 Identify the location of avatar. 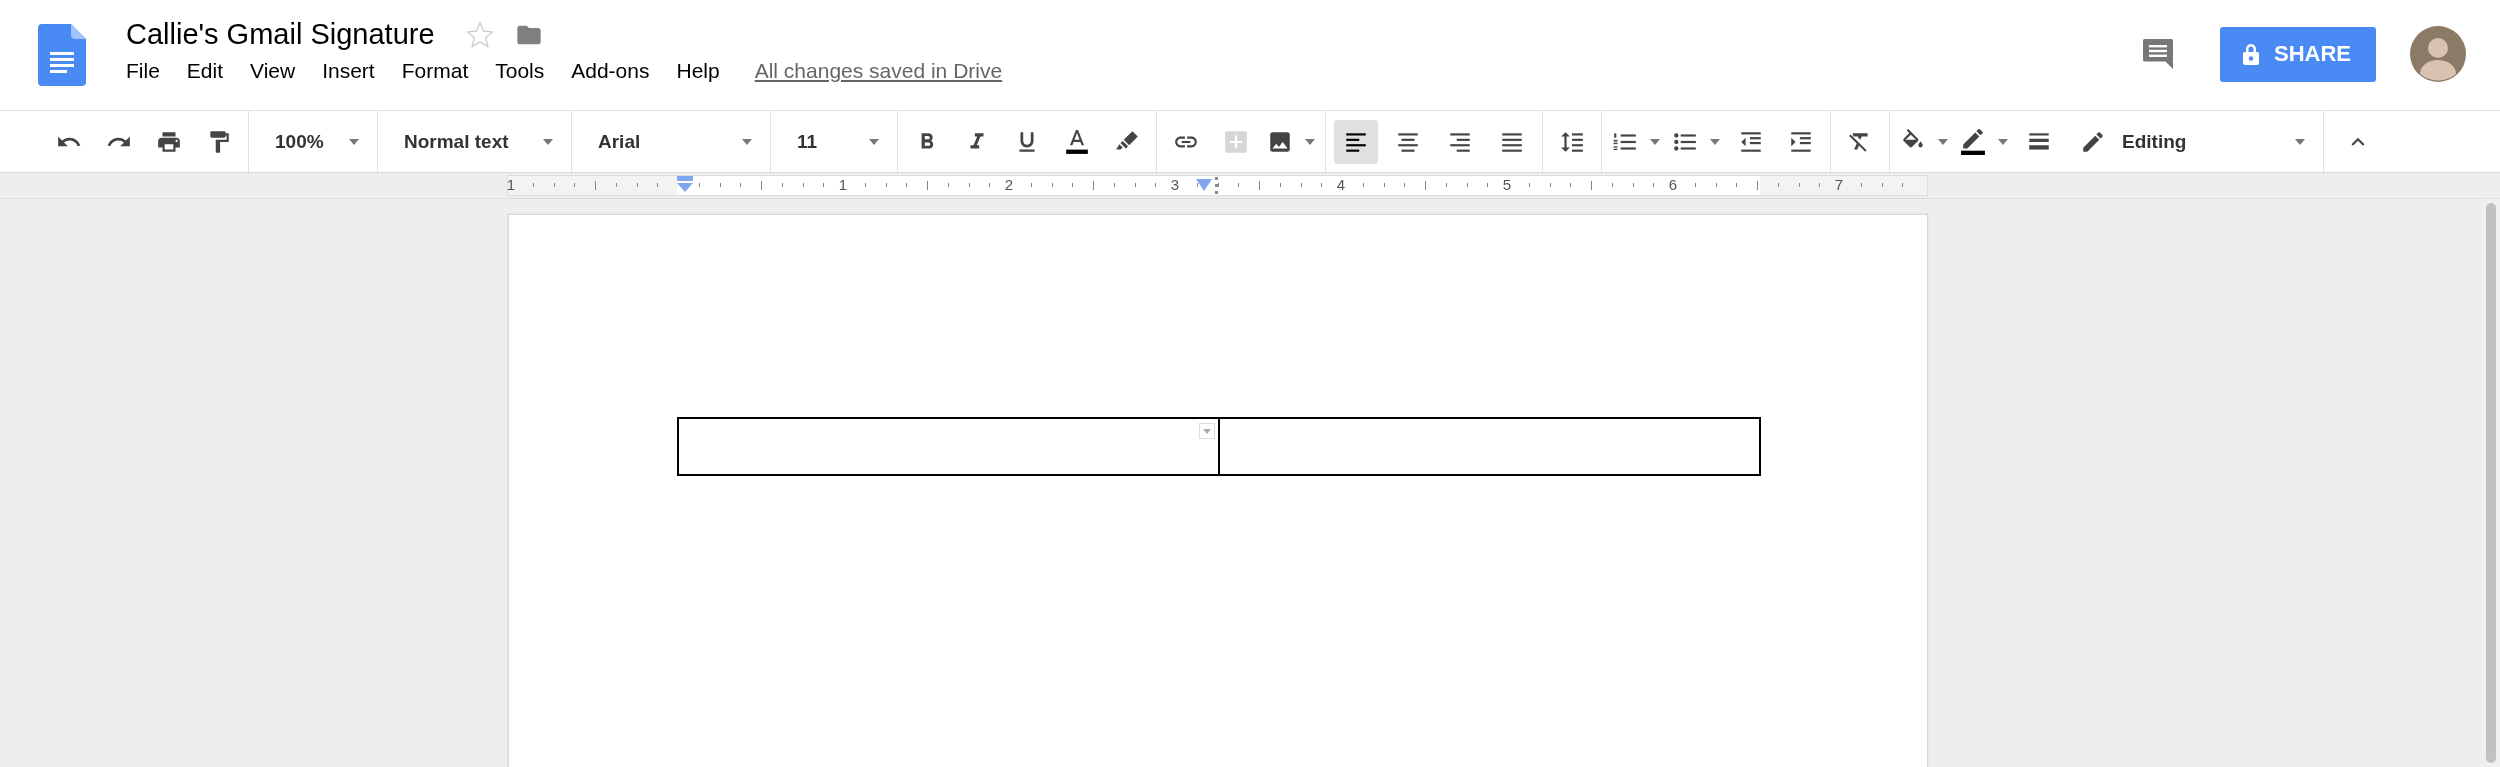
(2438, 54).